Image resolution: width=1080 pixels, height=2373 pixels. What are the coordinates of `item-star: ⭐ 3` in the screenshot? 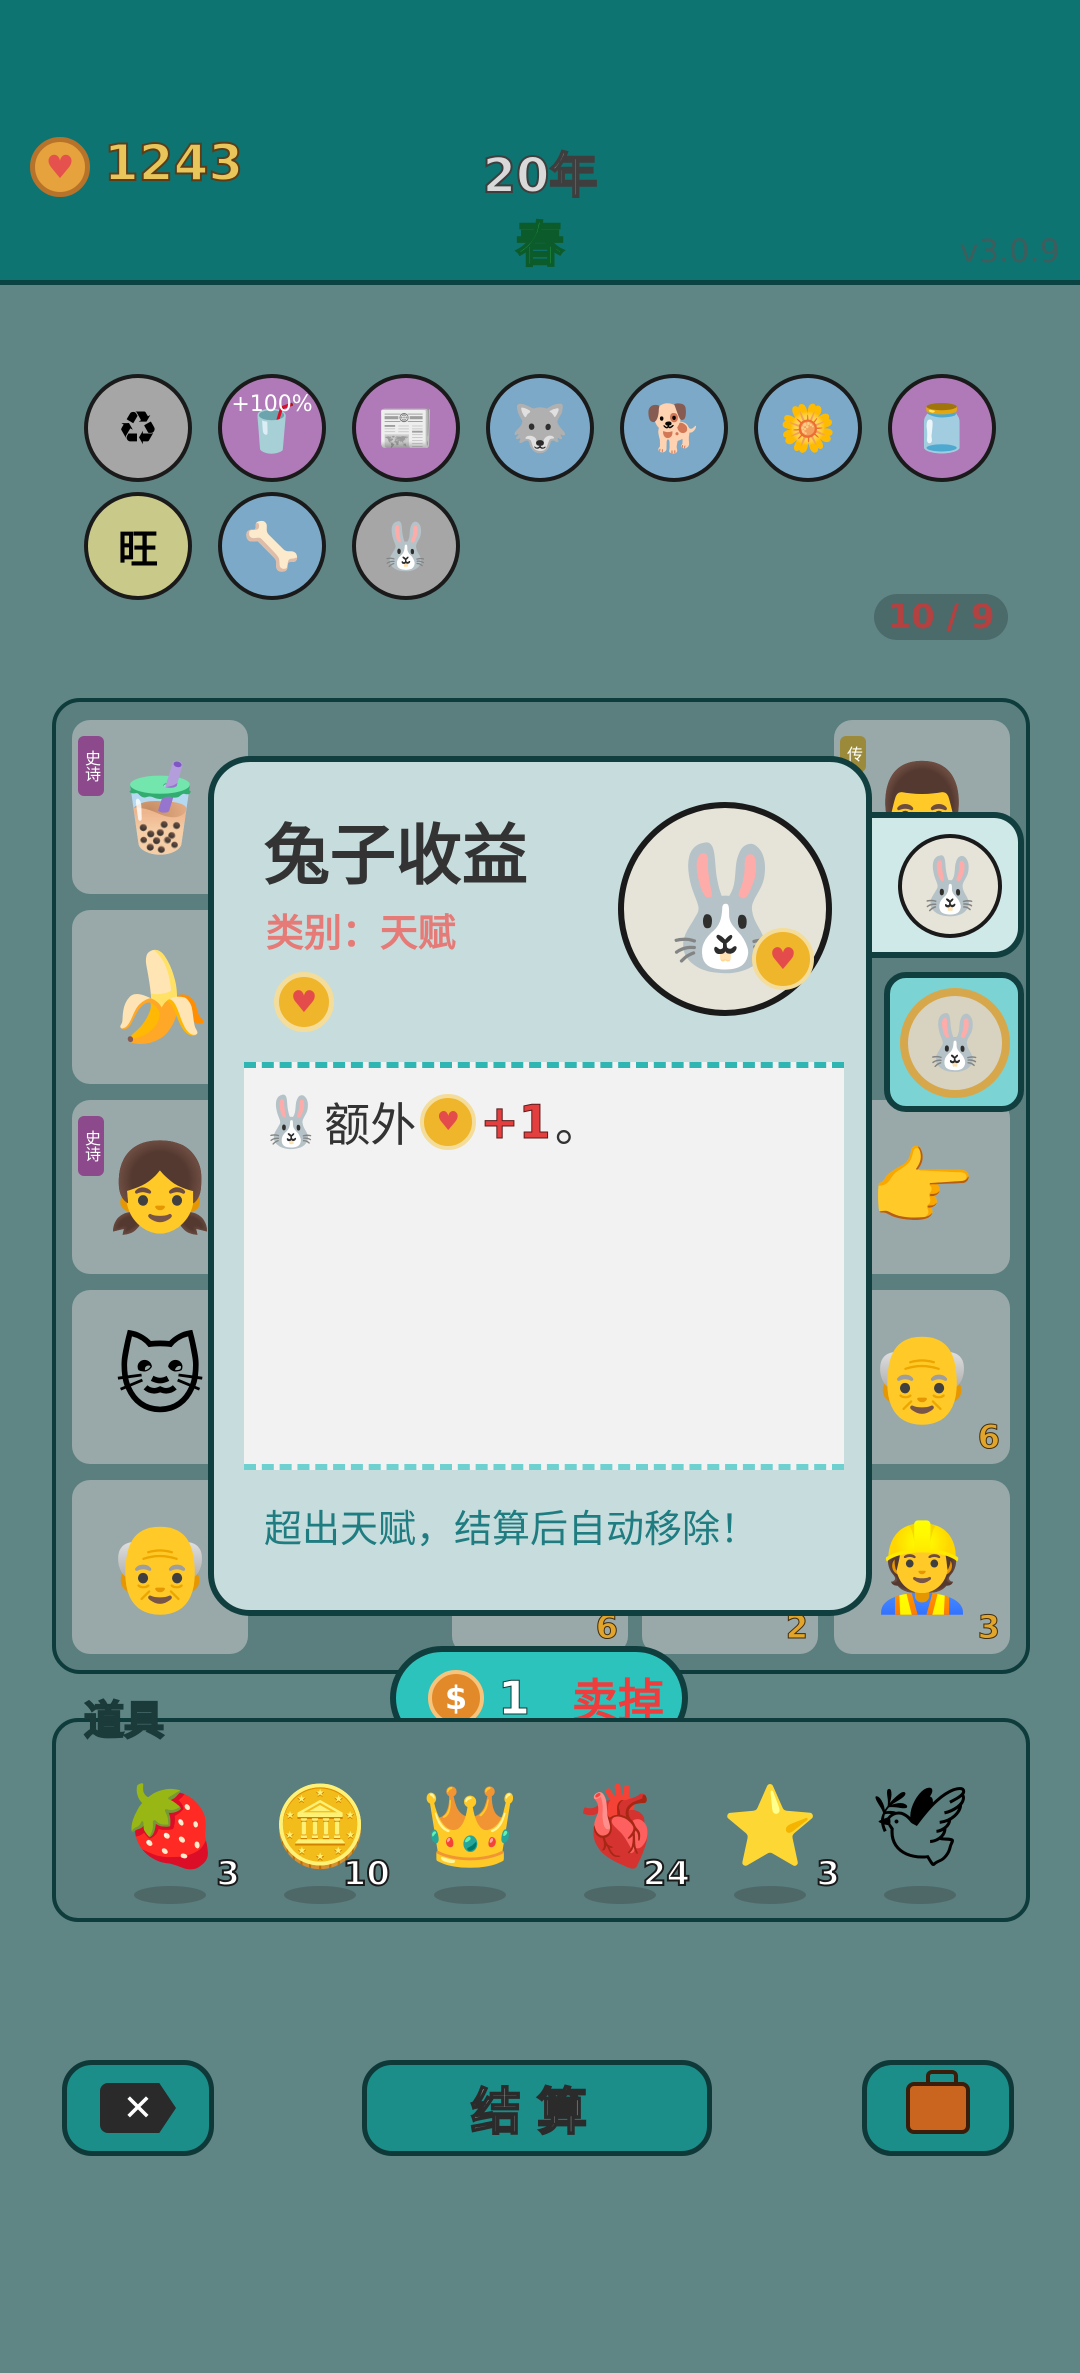 It's located at (775, 1833).